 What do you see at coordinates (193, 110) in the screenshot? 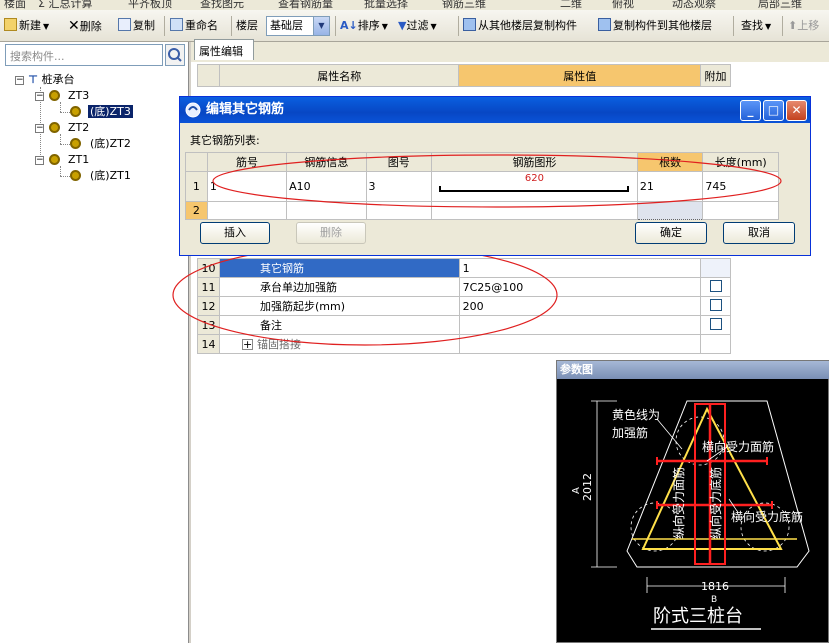
I see `app-icon` at bounding box center [193, 110].